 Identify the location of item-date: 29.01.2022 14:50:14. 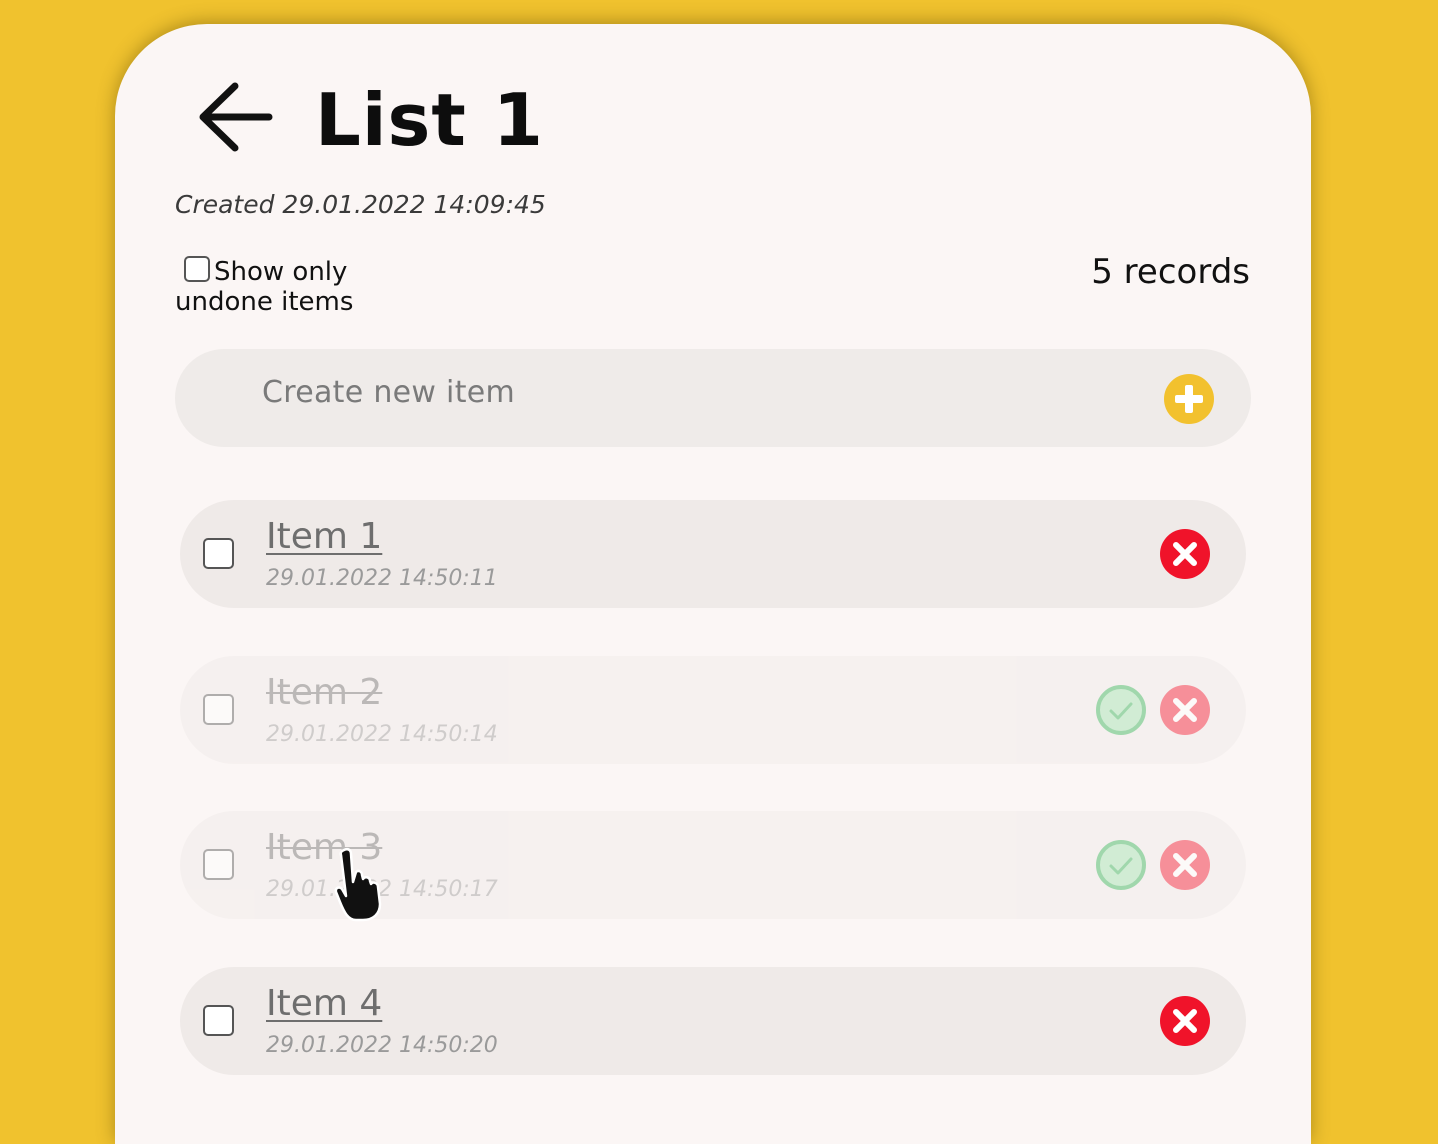
(382, 734).